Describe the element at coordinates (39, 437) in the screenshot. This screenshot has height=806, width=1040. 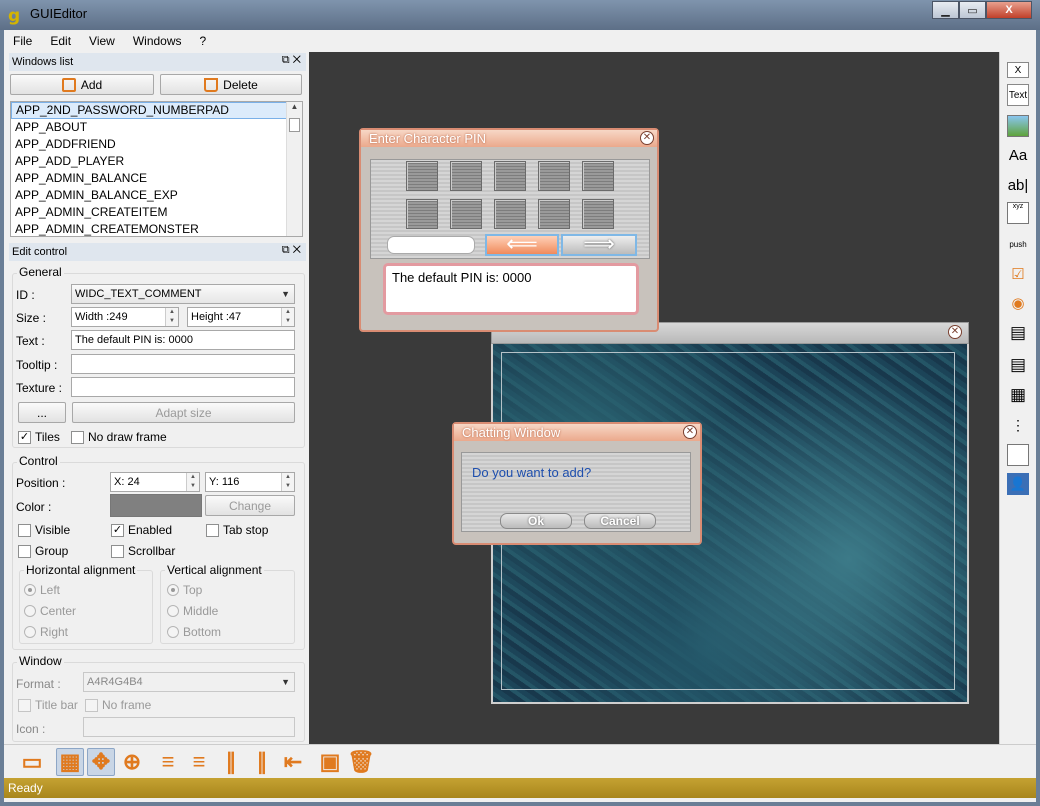
I see `tiles-checkbox: ✓ Tiles` at that location.